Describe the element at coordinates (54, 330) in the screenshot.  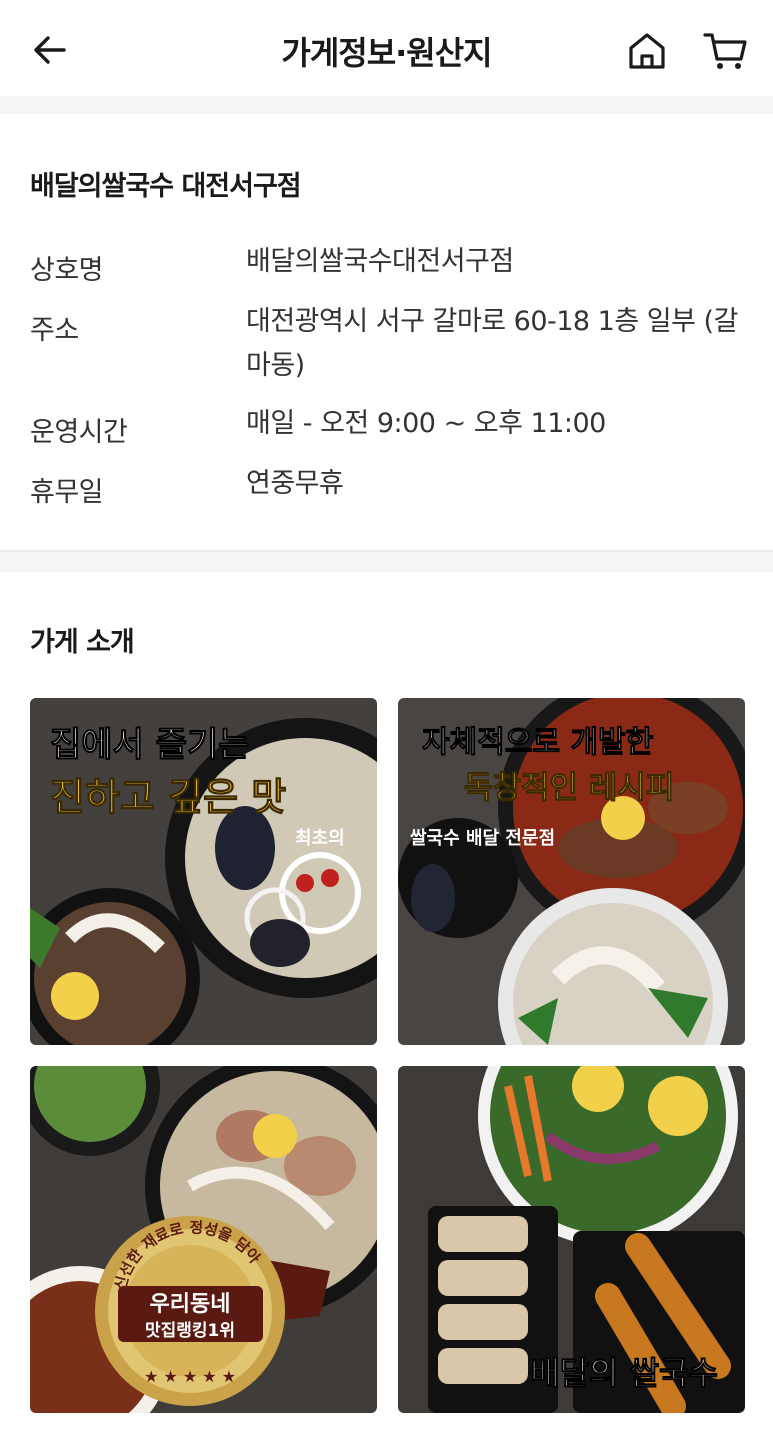
I see `info-label: 주소` at that location.